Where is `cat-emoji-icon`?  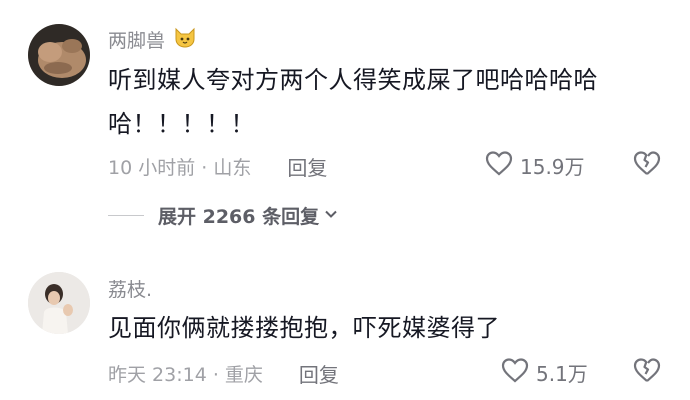
cat-emoji-icon is located at coordinates (185, 39).